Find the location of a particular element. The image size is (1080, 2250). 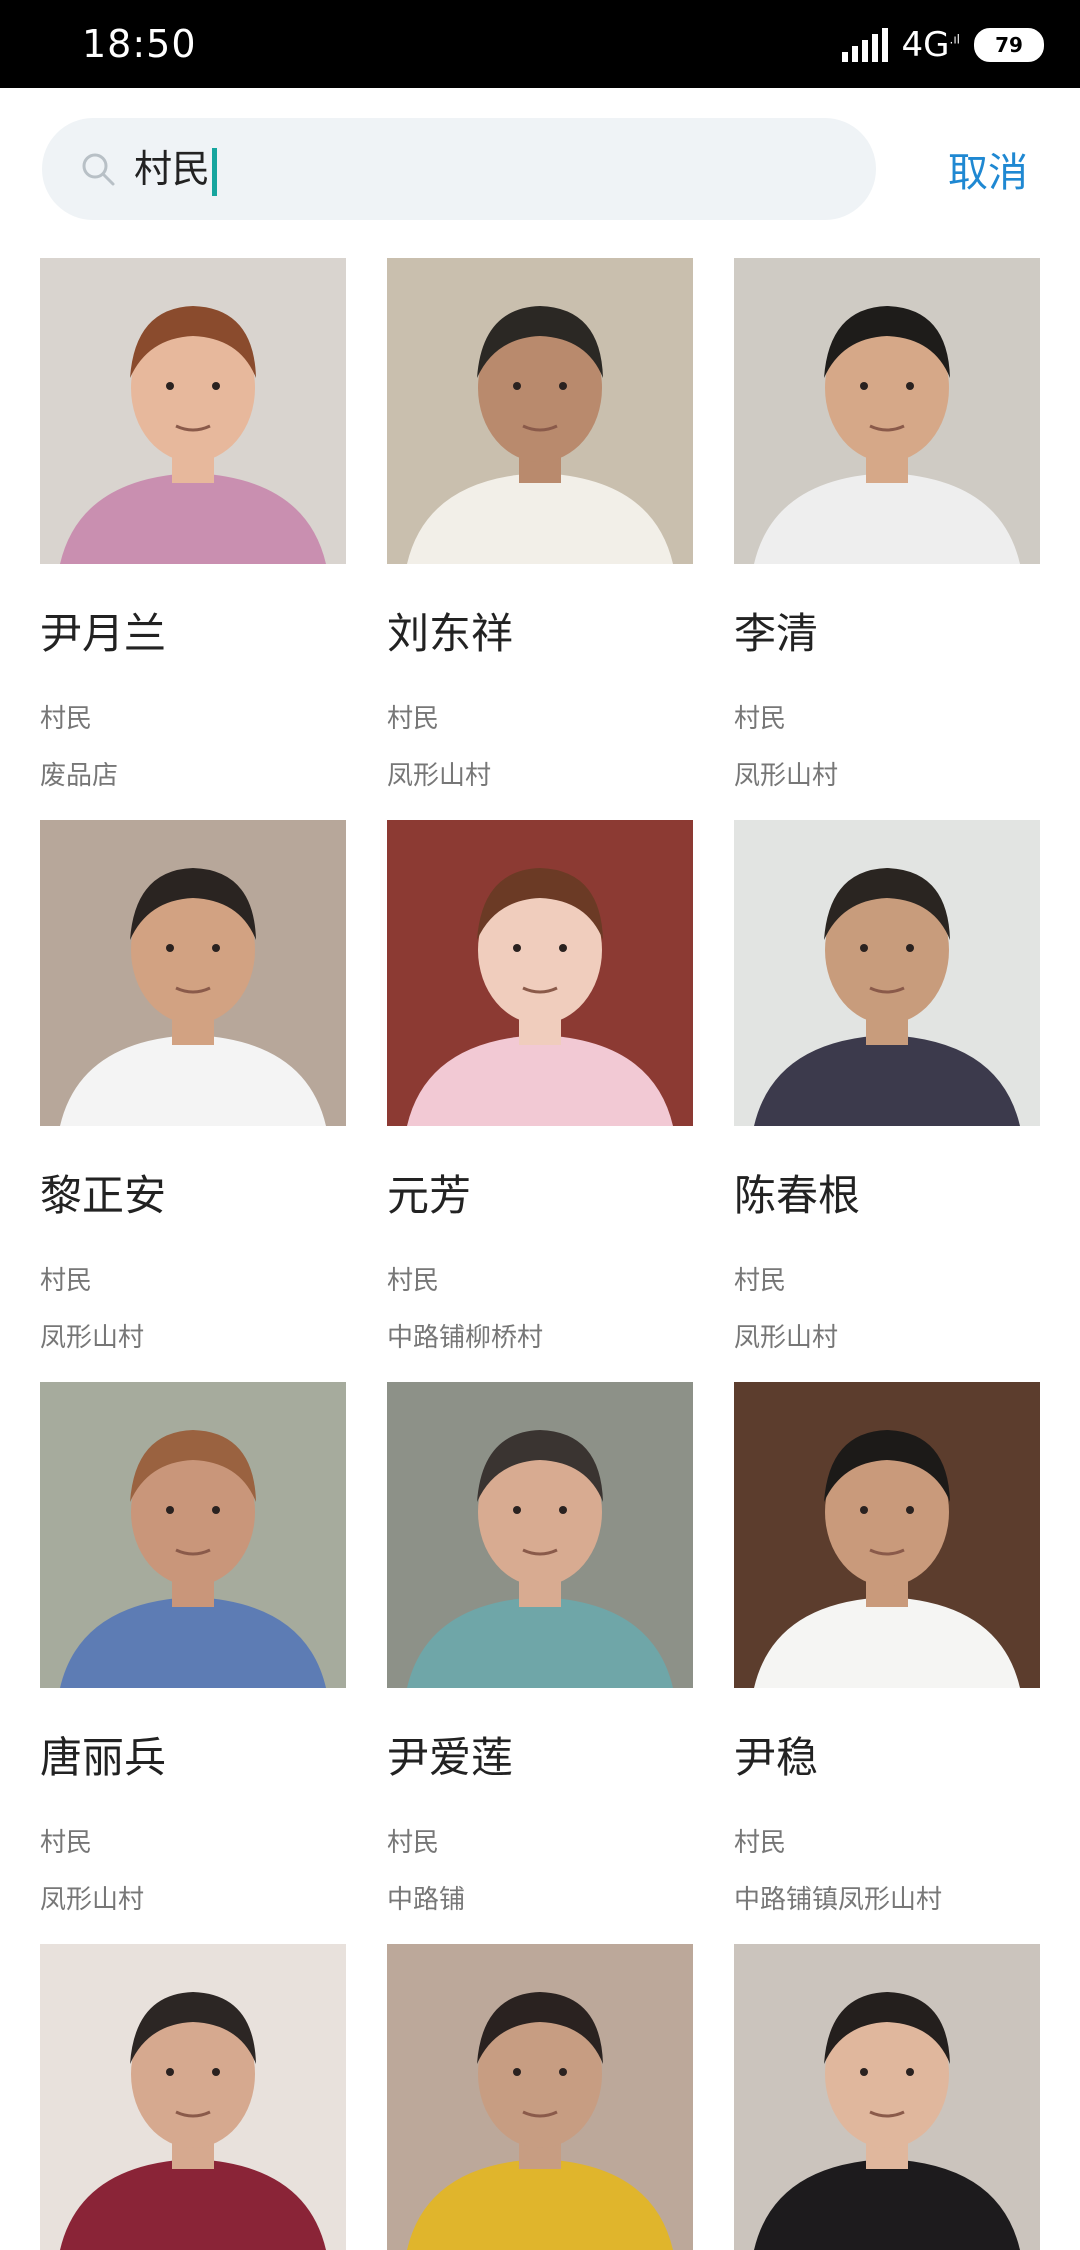

person-card: 唐丽兵 村民 凤形山村 is located at coordinates (193, 1648).